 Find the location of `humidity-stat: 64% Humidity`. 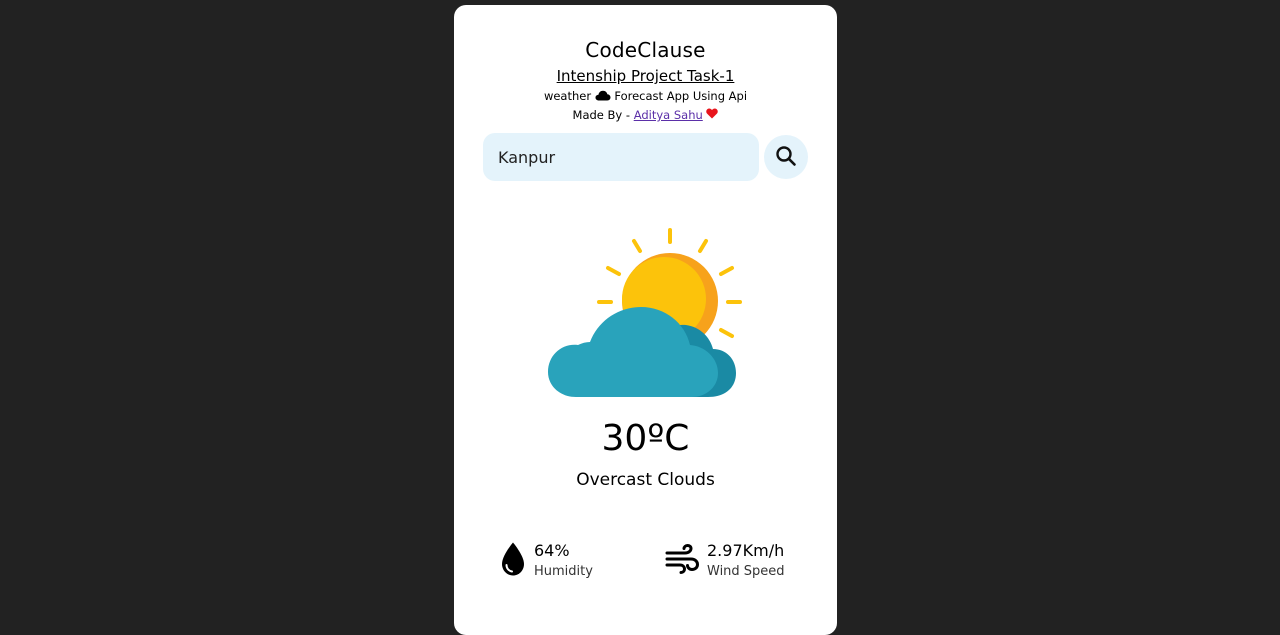

humidity-stat: 64% Humidity is located at coordinates (546, 561).